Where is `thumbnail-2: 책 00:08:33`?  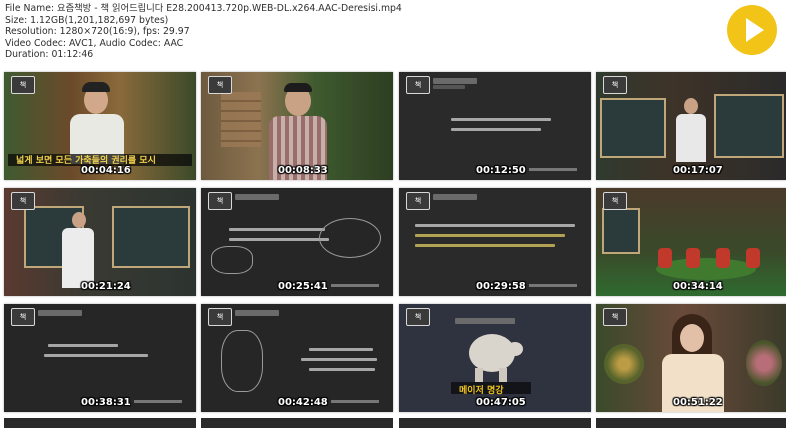 thumbnail-2: 책 00:08:33 is located at coordinates (297, 126).